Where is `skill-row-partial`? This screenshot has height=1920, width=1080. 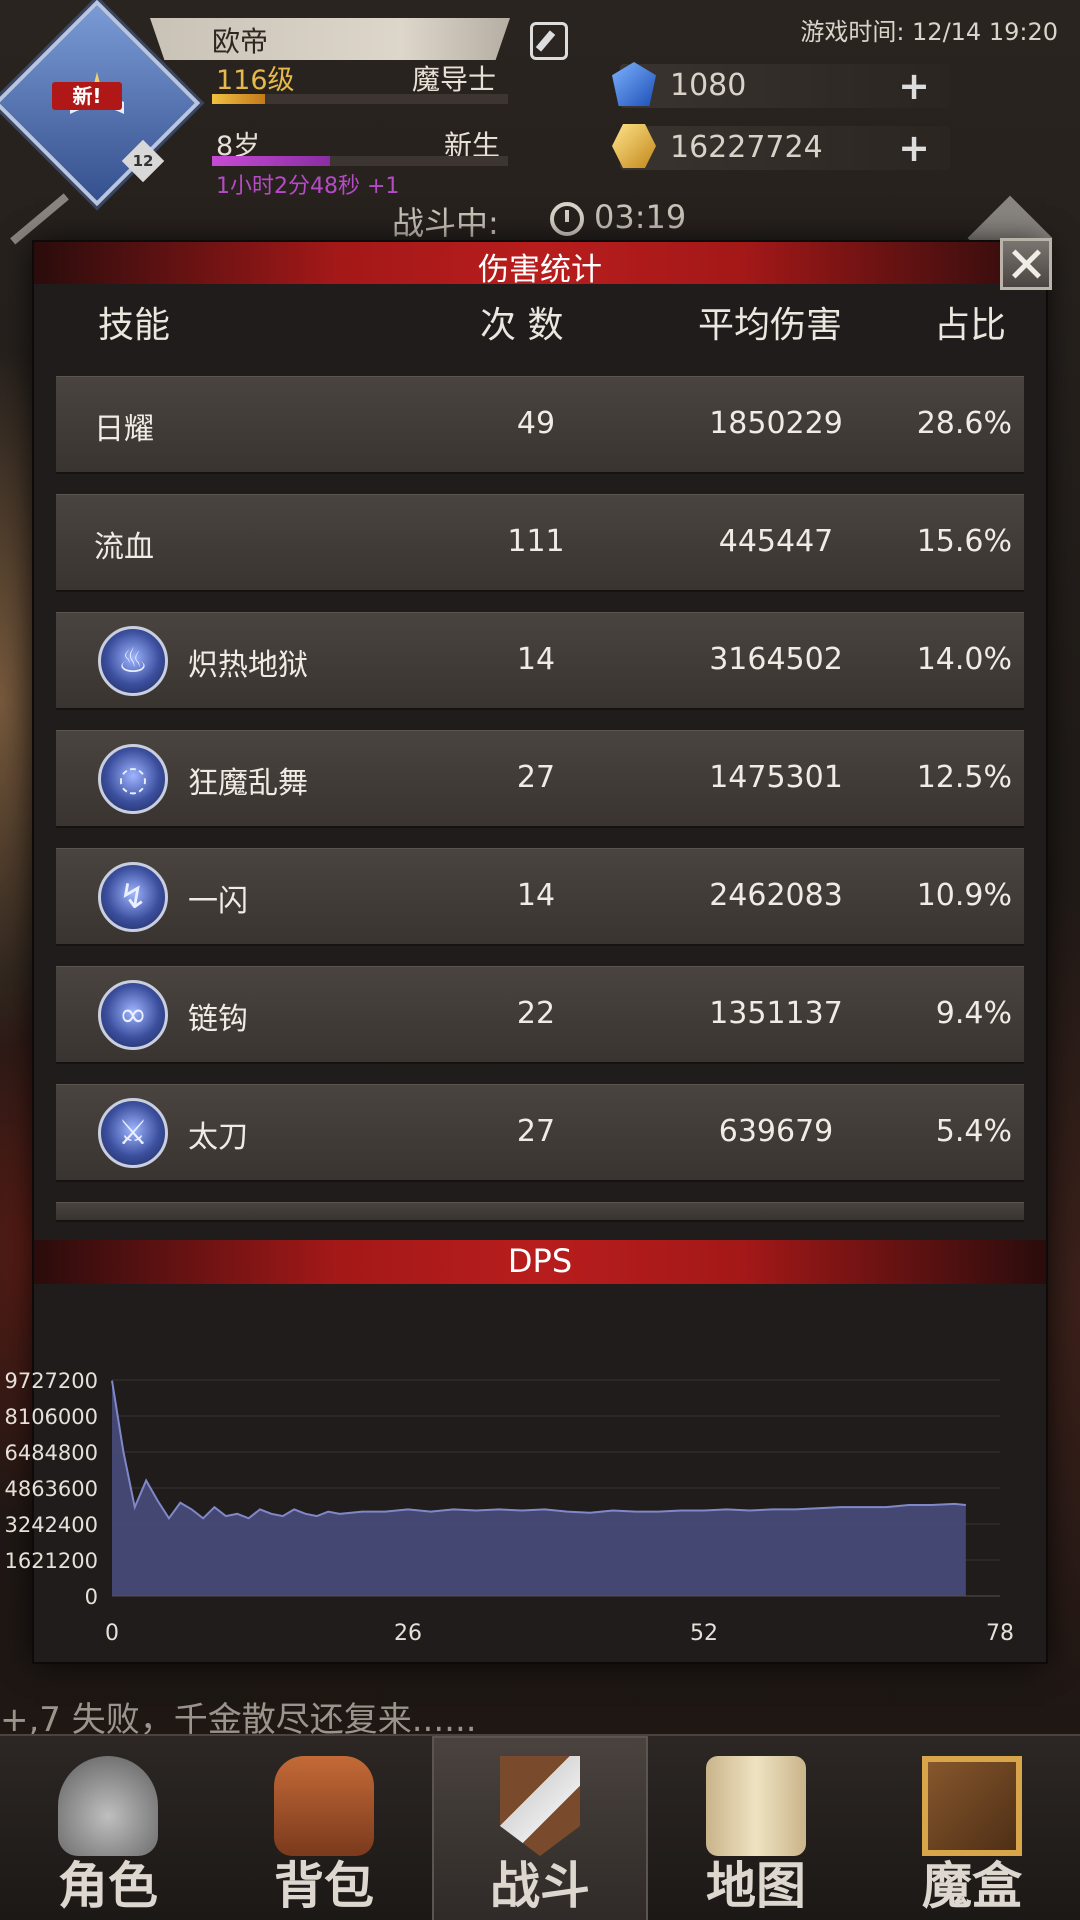
skill-row-partial is located at coordinates (540, 1211).